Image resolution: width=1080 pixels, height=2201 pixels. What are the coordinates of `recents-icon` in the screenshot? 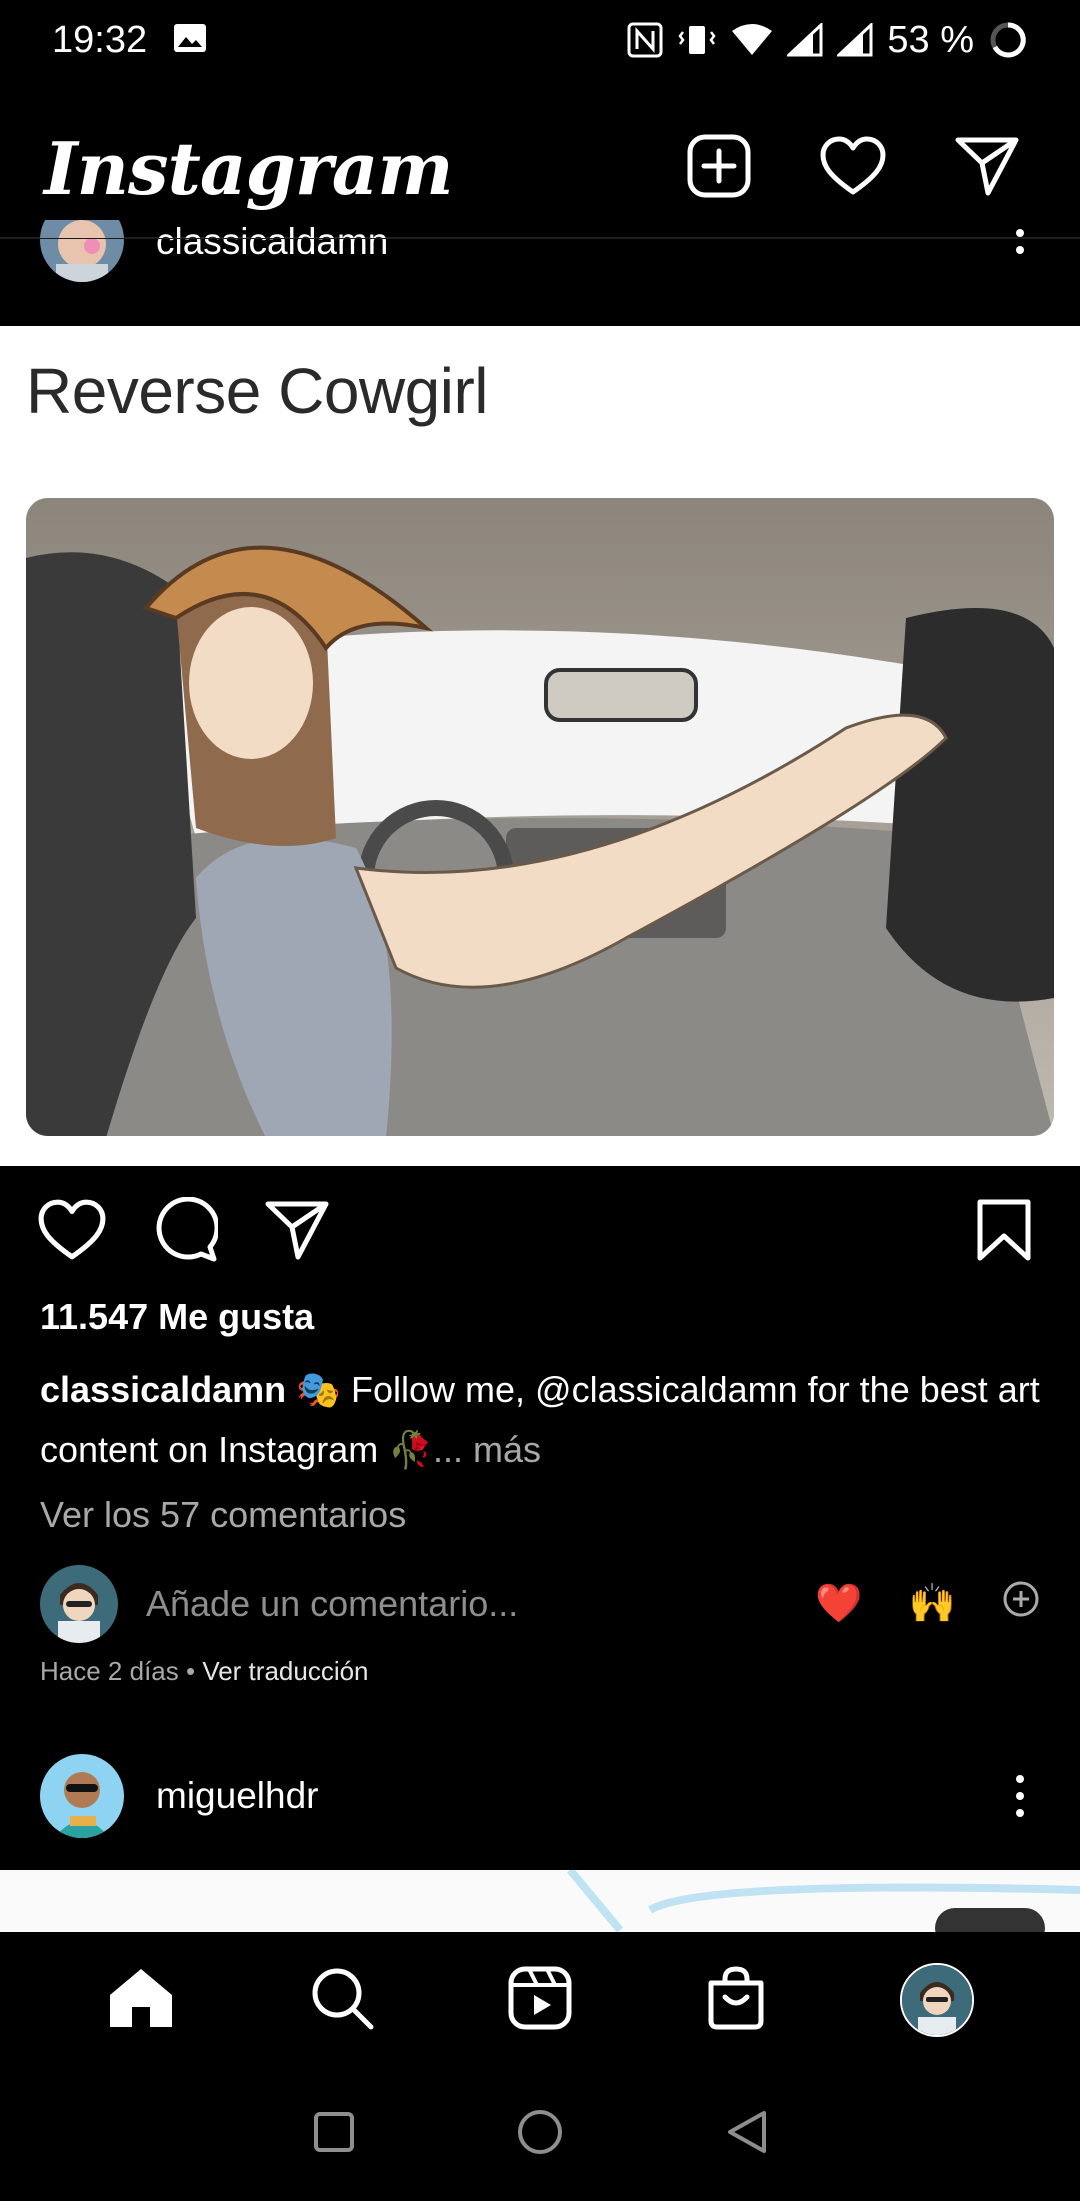 It's located at (334, 2134).